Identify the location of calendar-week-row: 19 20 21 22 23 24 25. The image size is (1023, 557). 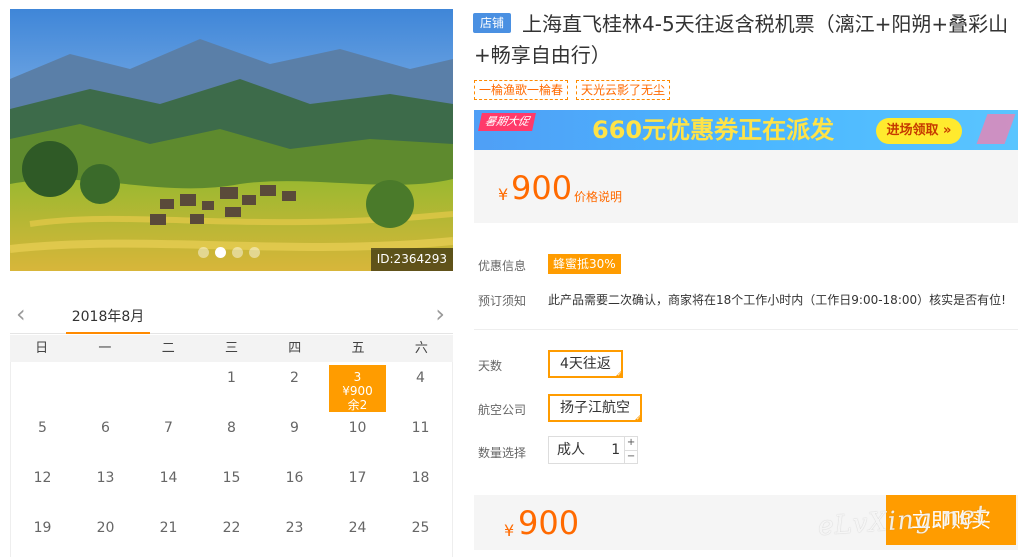
(231, 534).